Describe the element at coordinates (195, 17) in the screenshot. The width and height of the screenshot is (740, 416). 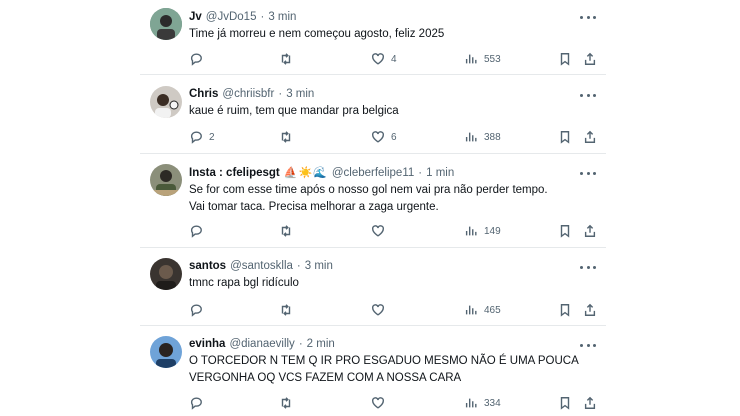
I see `display-name: Jv` at that location.